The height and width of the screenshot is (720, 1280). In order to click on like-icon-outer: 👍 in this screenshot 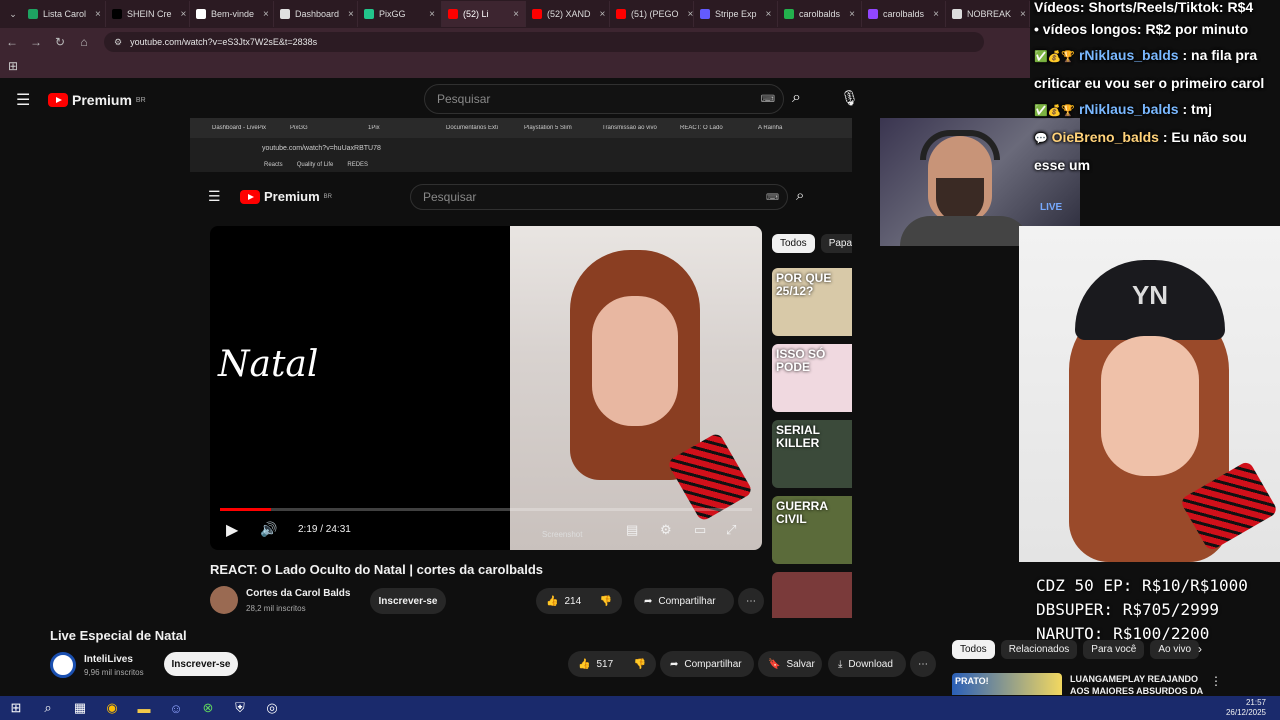, I will do `click(584, 664)`.